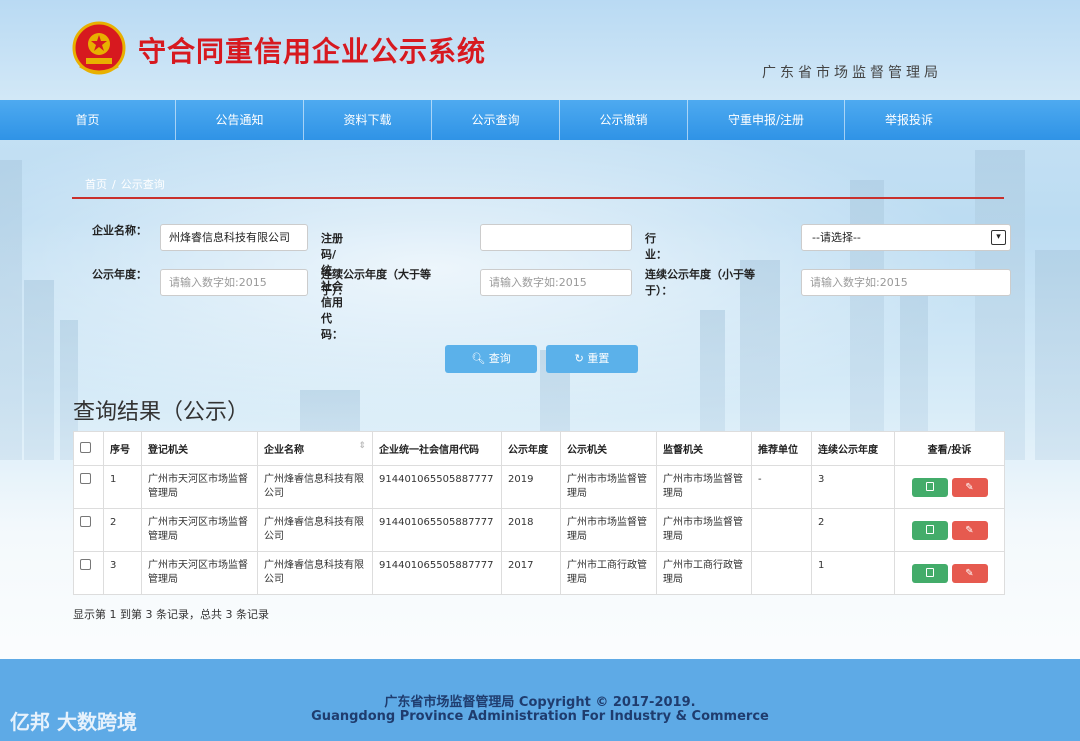 This screenshot has height=741, width=1080. I want to click on cell-year: 2018, so click(531, 530).